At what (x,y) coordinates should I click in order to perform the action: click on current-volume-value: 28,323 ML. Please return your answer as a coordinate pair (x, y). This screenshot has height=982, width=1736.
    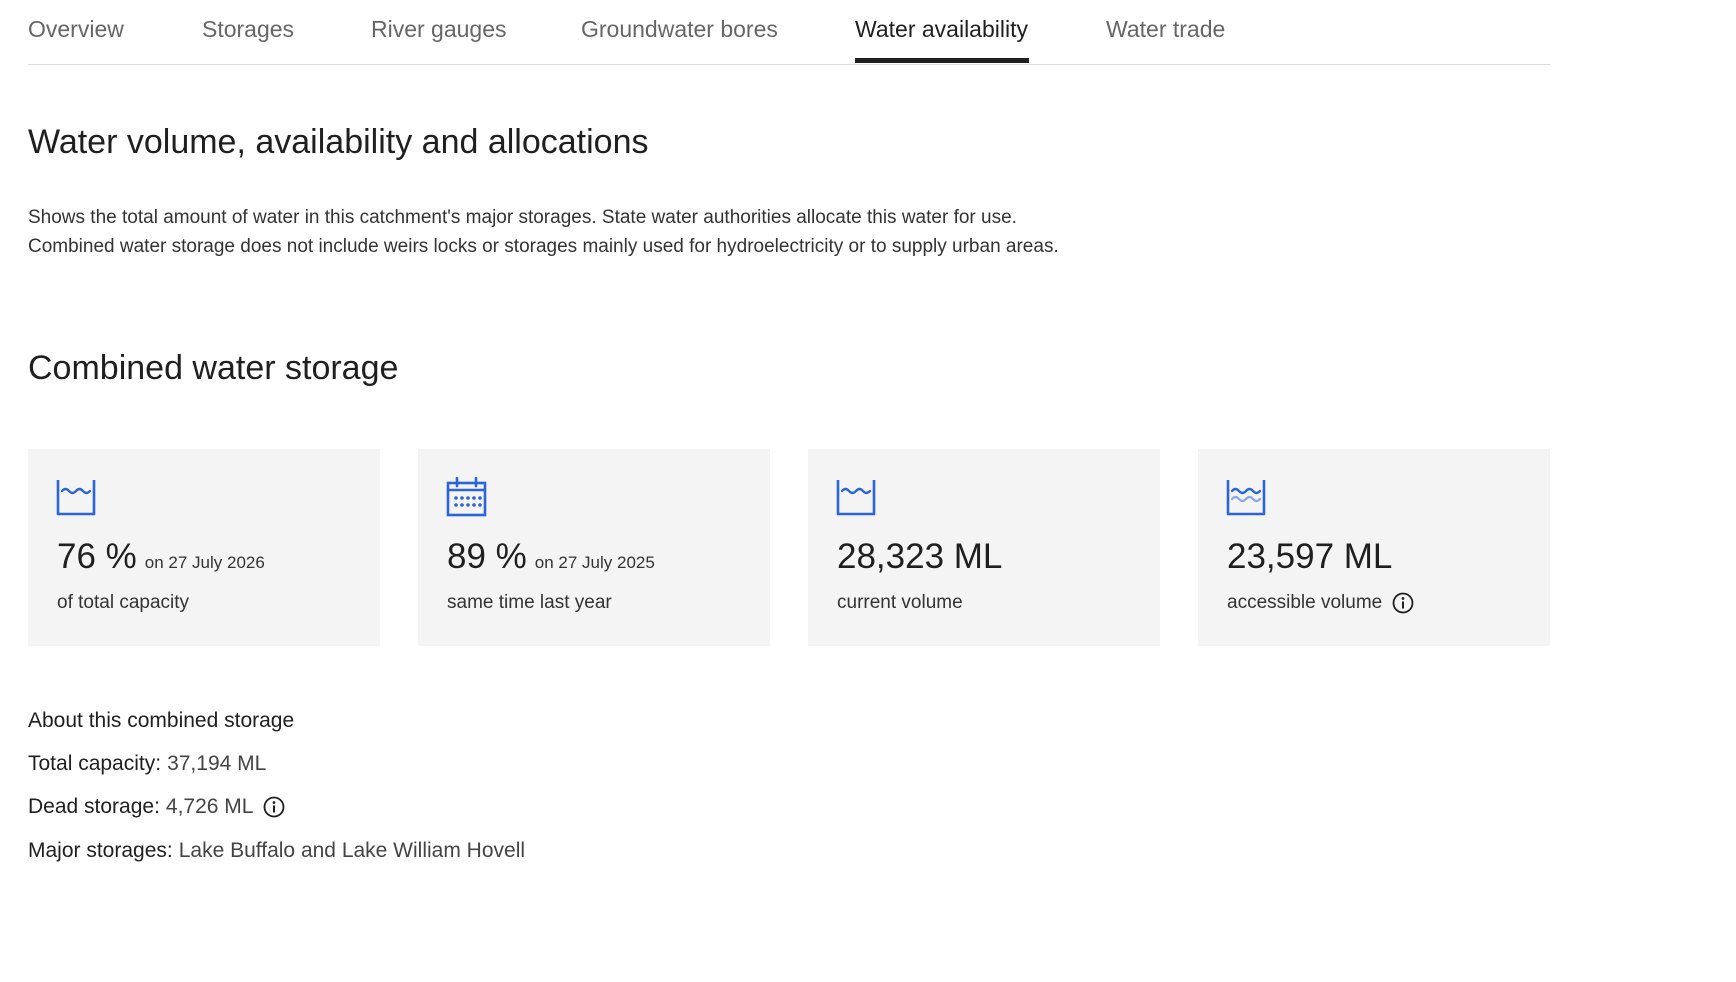
    Looking at the image, I should click on (920, 556).